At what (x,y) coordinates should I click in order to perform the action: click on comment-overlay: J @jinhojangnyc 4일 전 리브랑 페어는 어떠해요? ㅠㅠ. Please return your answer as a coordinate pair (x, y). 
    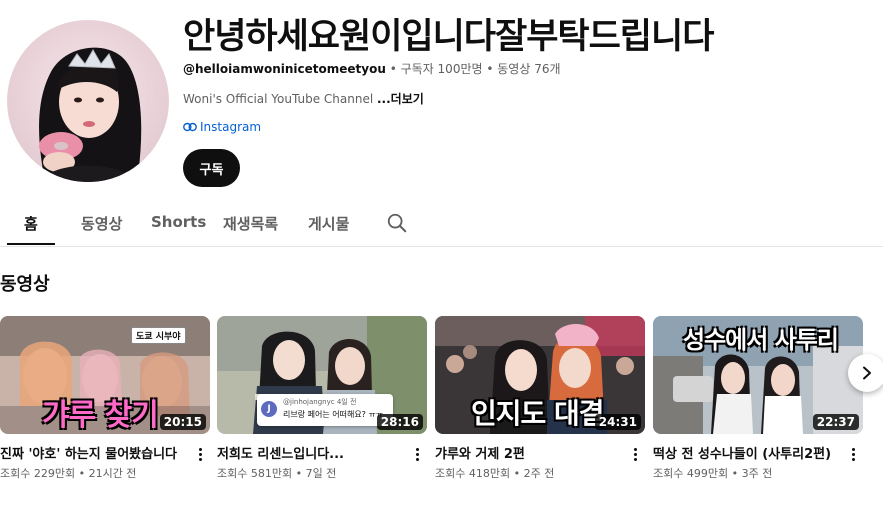
    Looking at the image, I should click on (325, 410).